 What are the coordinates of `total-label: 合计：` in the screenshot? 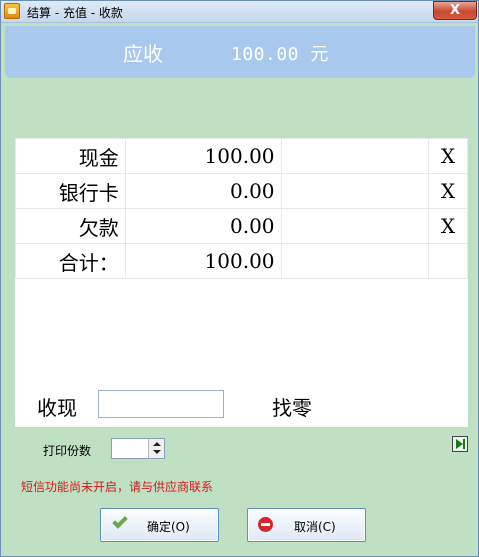 It's located at (70, 261).